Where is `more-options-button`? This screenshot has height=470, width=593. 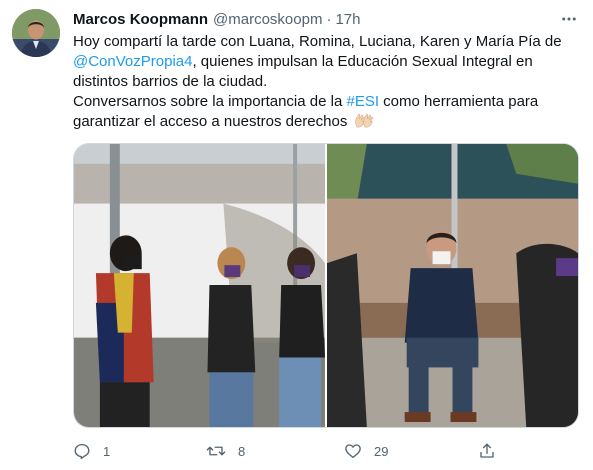
more-options-button is located at coordinates (569, 19).